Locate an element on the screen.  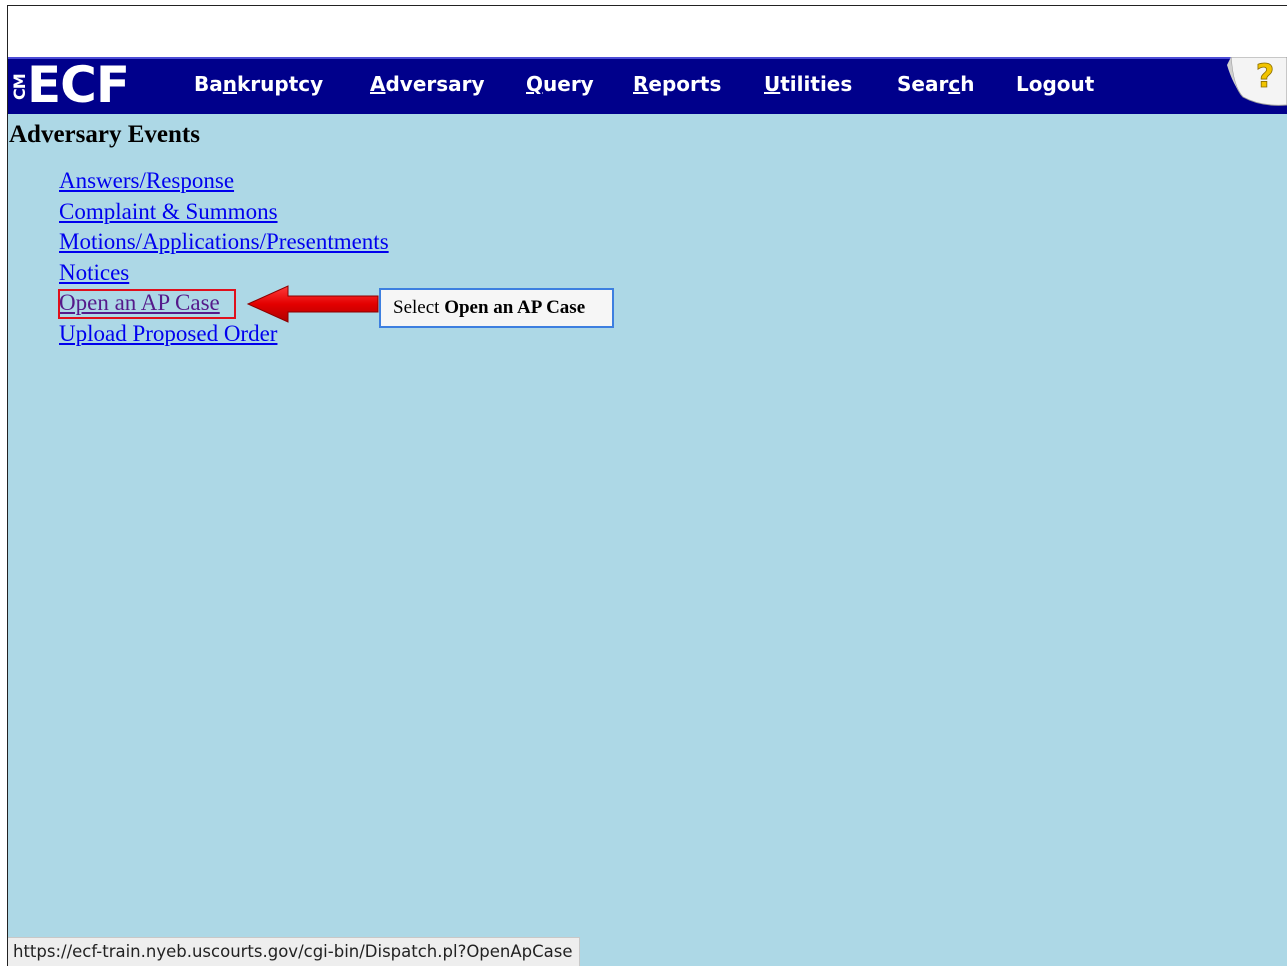
menu-logout: Logout is located at coordinates (1055, 85).